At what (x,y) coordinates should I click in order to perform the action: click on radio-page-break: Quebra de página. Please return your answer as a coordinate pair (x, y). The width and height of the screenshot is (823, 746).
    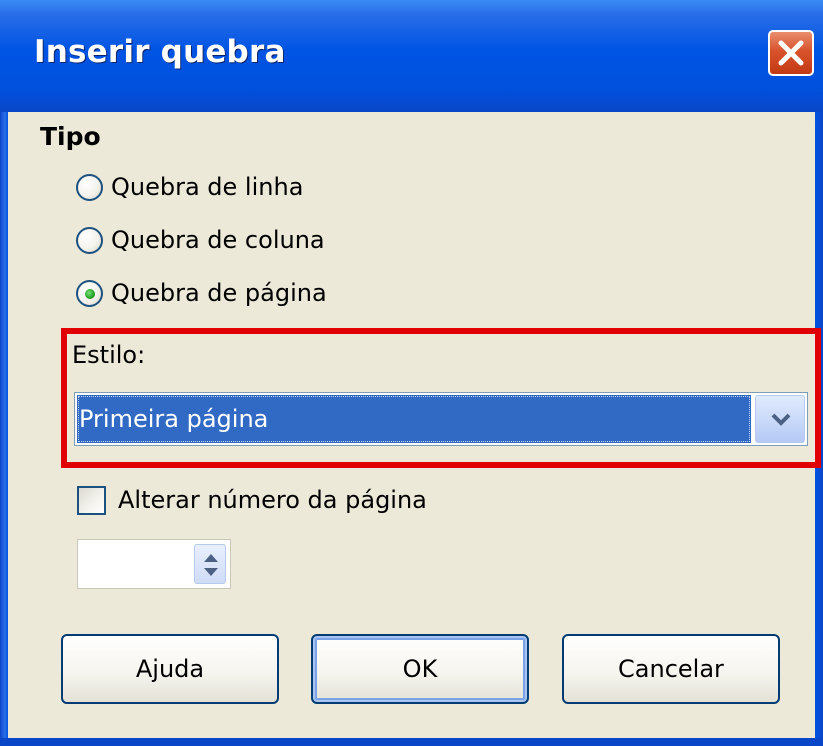
    Looking at the image, I should click on (201, 293).